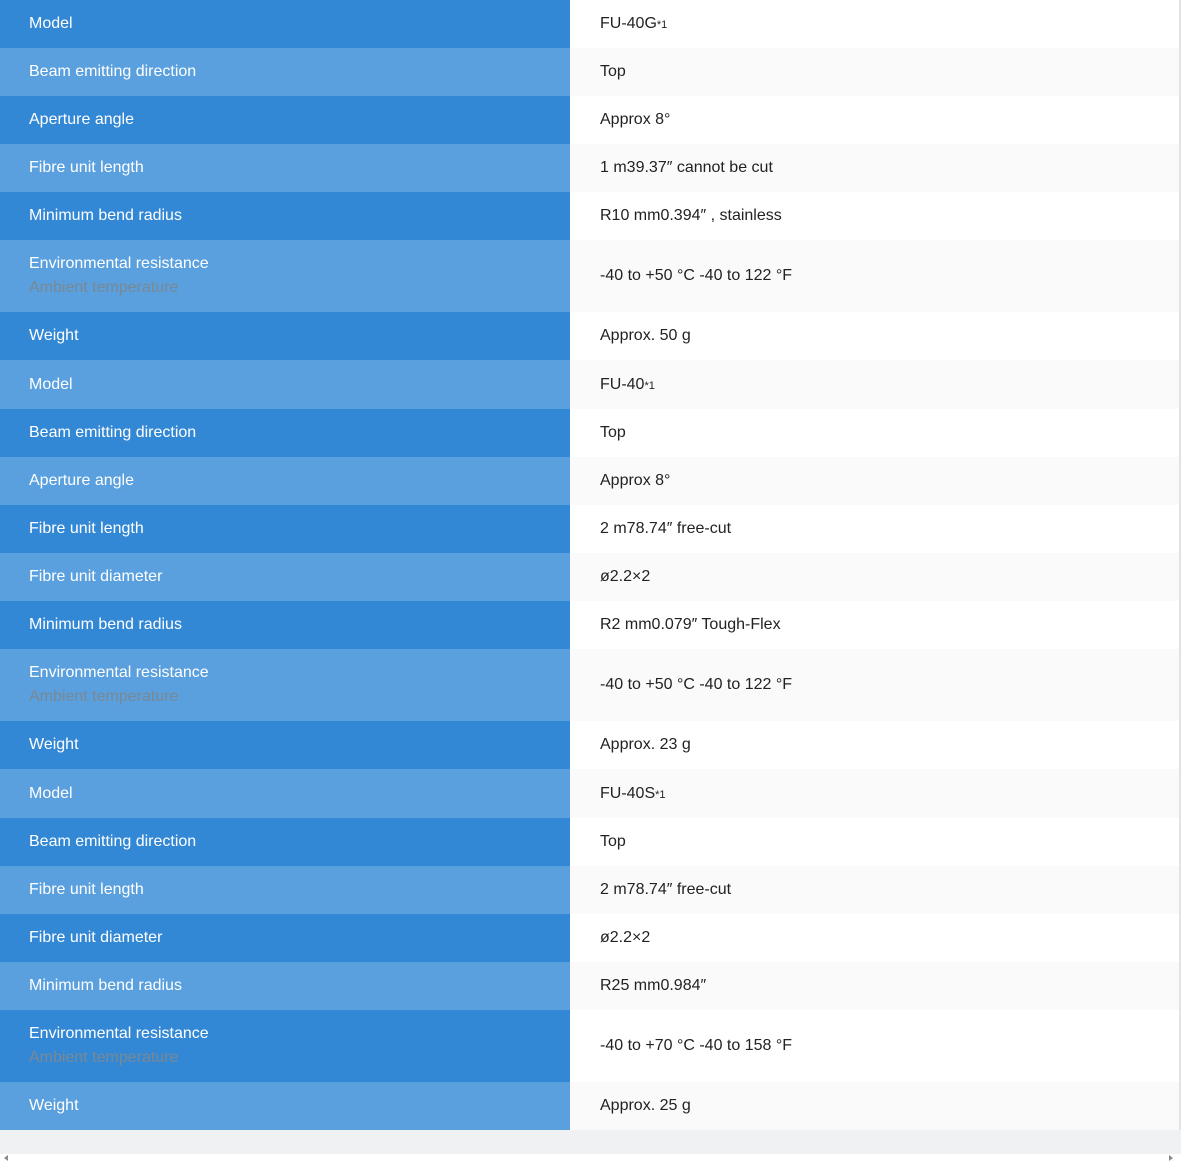 Image resolution: width=1181 pixels, height=1163 pixels. I want to click on spec-label: Fibre unit diameter, so click(285, 577).